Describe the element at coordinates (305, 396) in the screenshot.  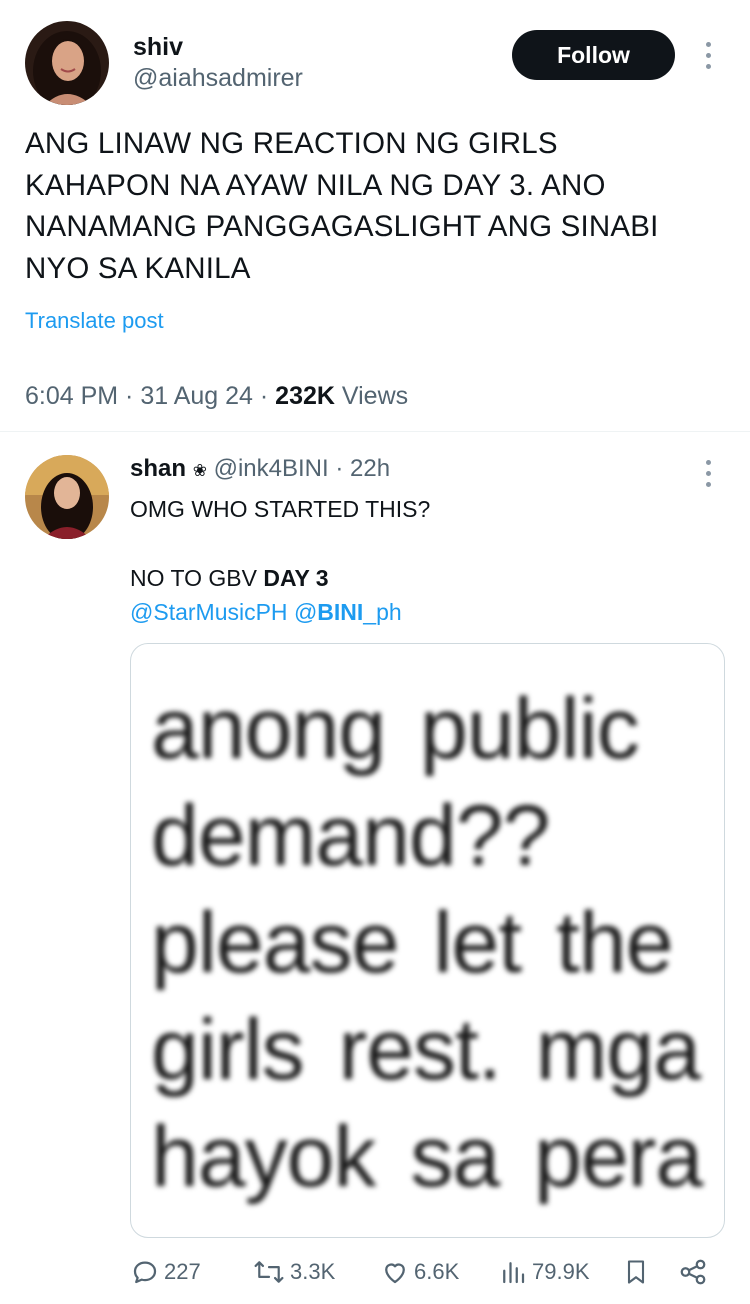
I see `views-count: 232K` at that location.